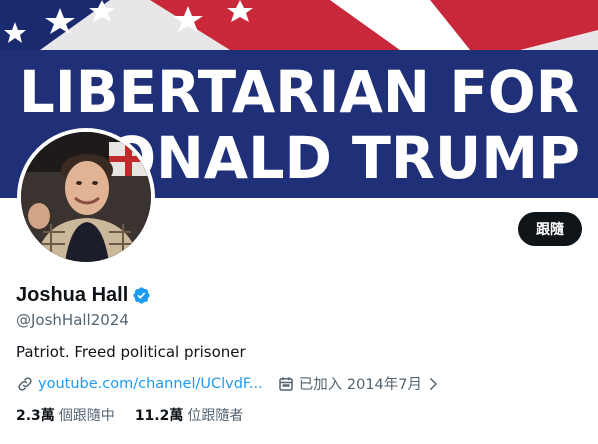 Image resolution: width=598 pixels, height=444 pixels. Describe the element at coordinates (215, 416) in the screenshot. I see `followers-label: 位跟隨者` at that location.